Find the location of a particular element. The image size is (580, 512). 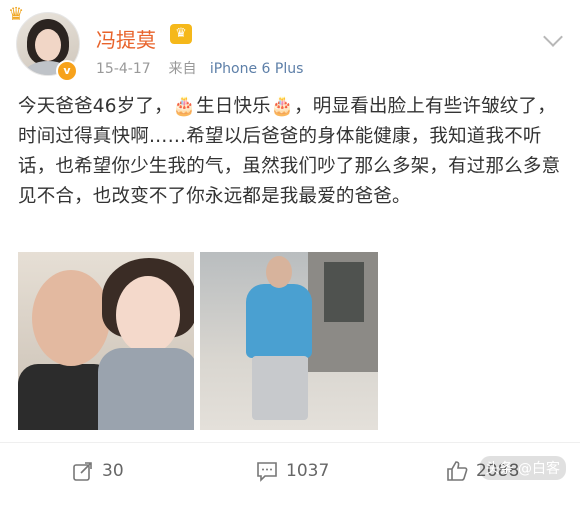

photo-street is located at coordinates (289, 341).